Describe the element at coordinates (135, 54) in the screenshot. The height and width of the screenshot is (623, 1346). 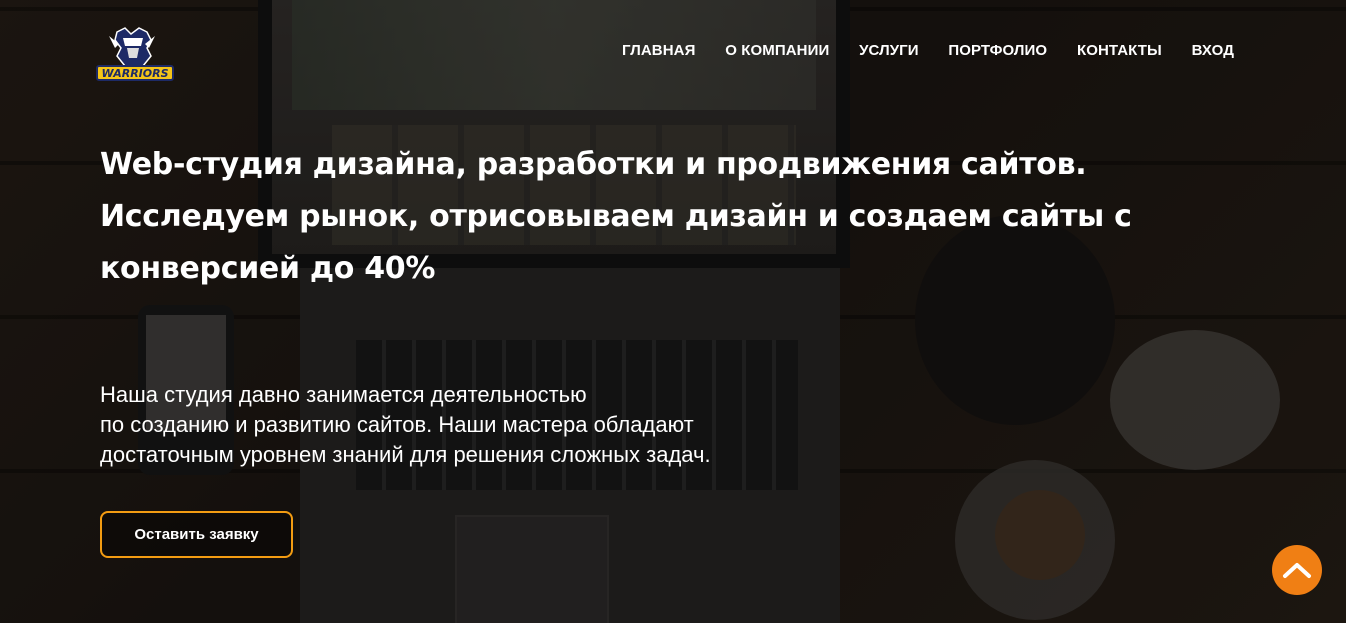
I see `warriors-logo-icon: WARRIORS` at that location.